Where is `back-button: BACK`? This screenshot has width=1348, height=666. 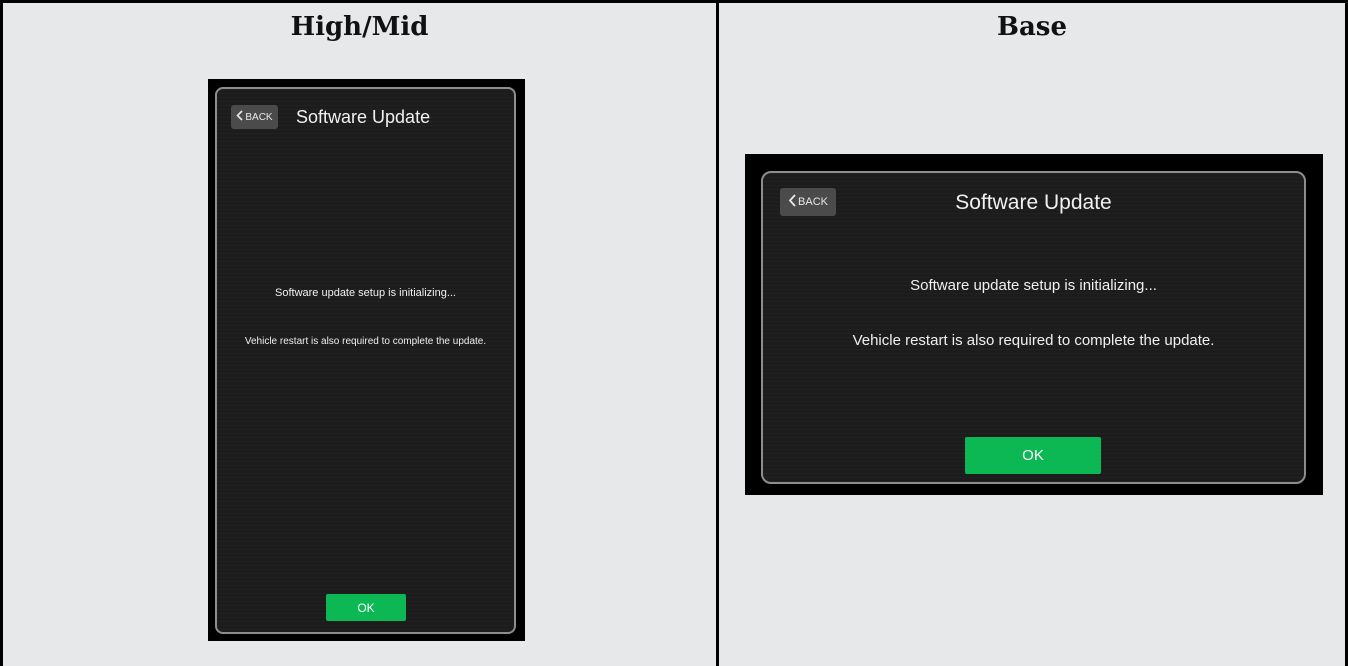
back-button: BACK is located at coordinates (254, 117).